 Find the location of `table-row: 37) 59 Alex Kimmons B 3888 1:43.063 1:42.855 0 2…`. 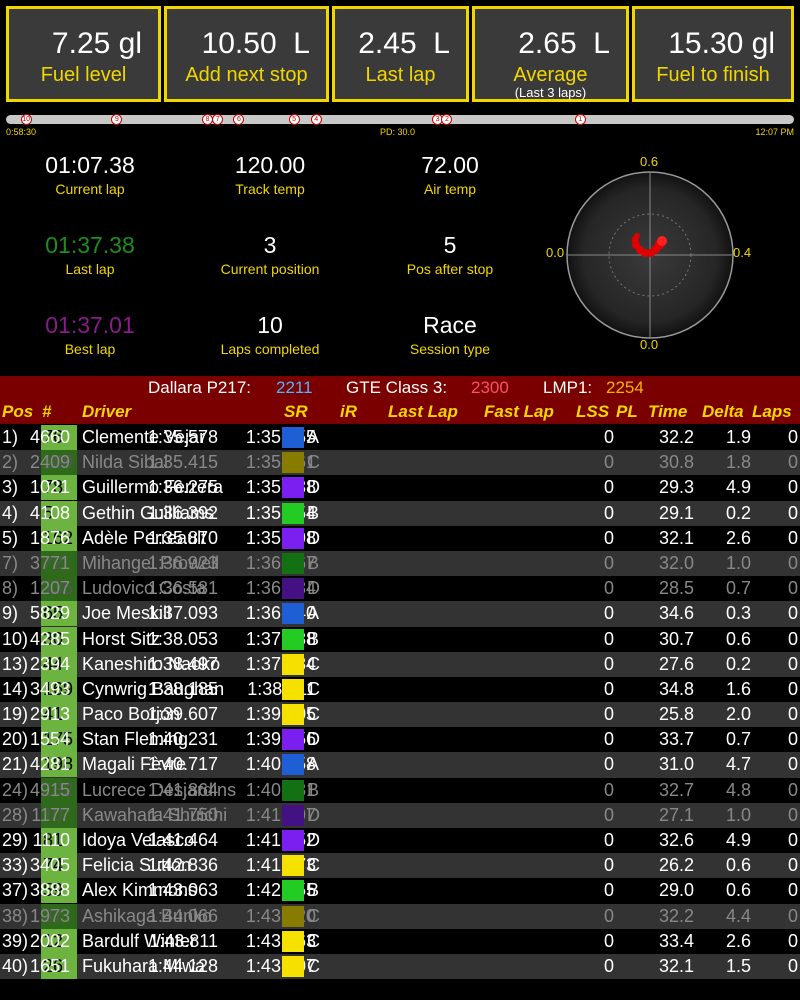

table-row: 37) 59 Alex Kimmons B 3888 1:43.063 1:42.855 0 2… is located at coordinates (400, 891).